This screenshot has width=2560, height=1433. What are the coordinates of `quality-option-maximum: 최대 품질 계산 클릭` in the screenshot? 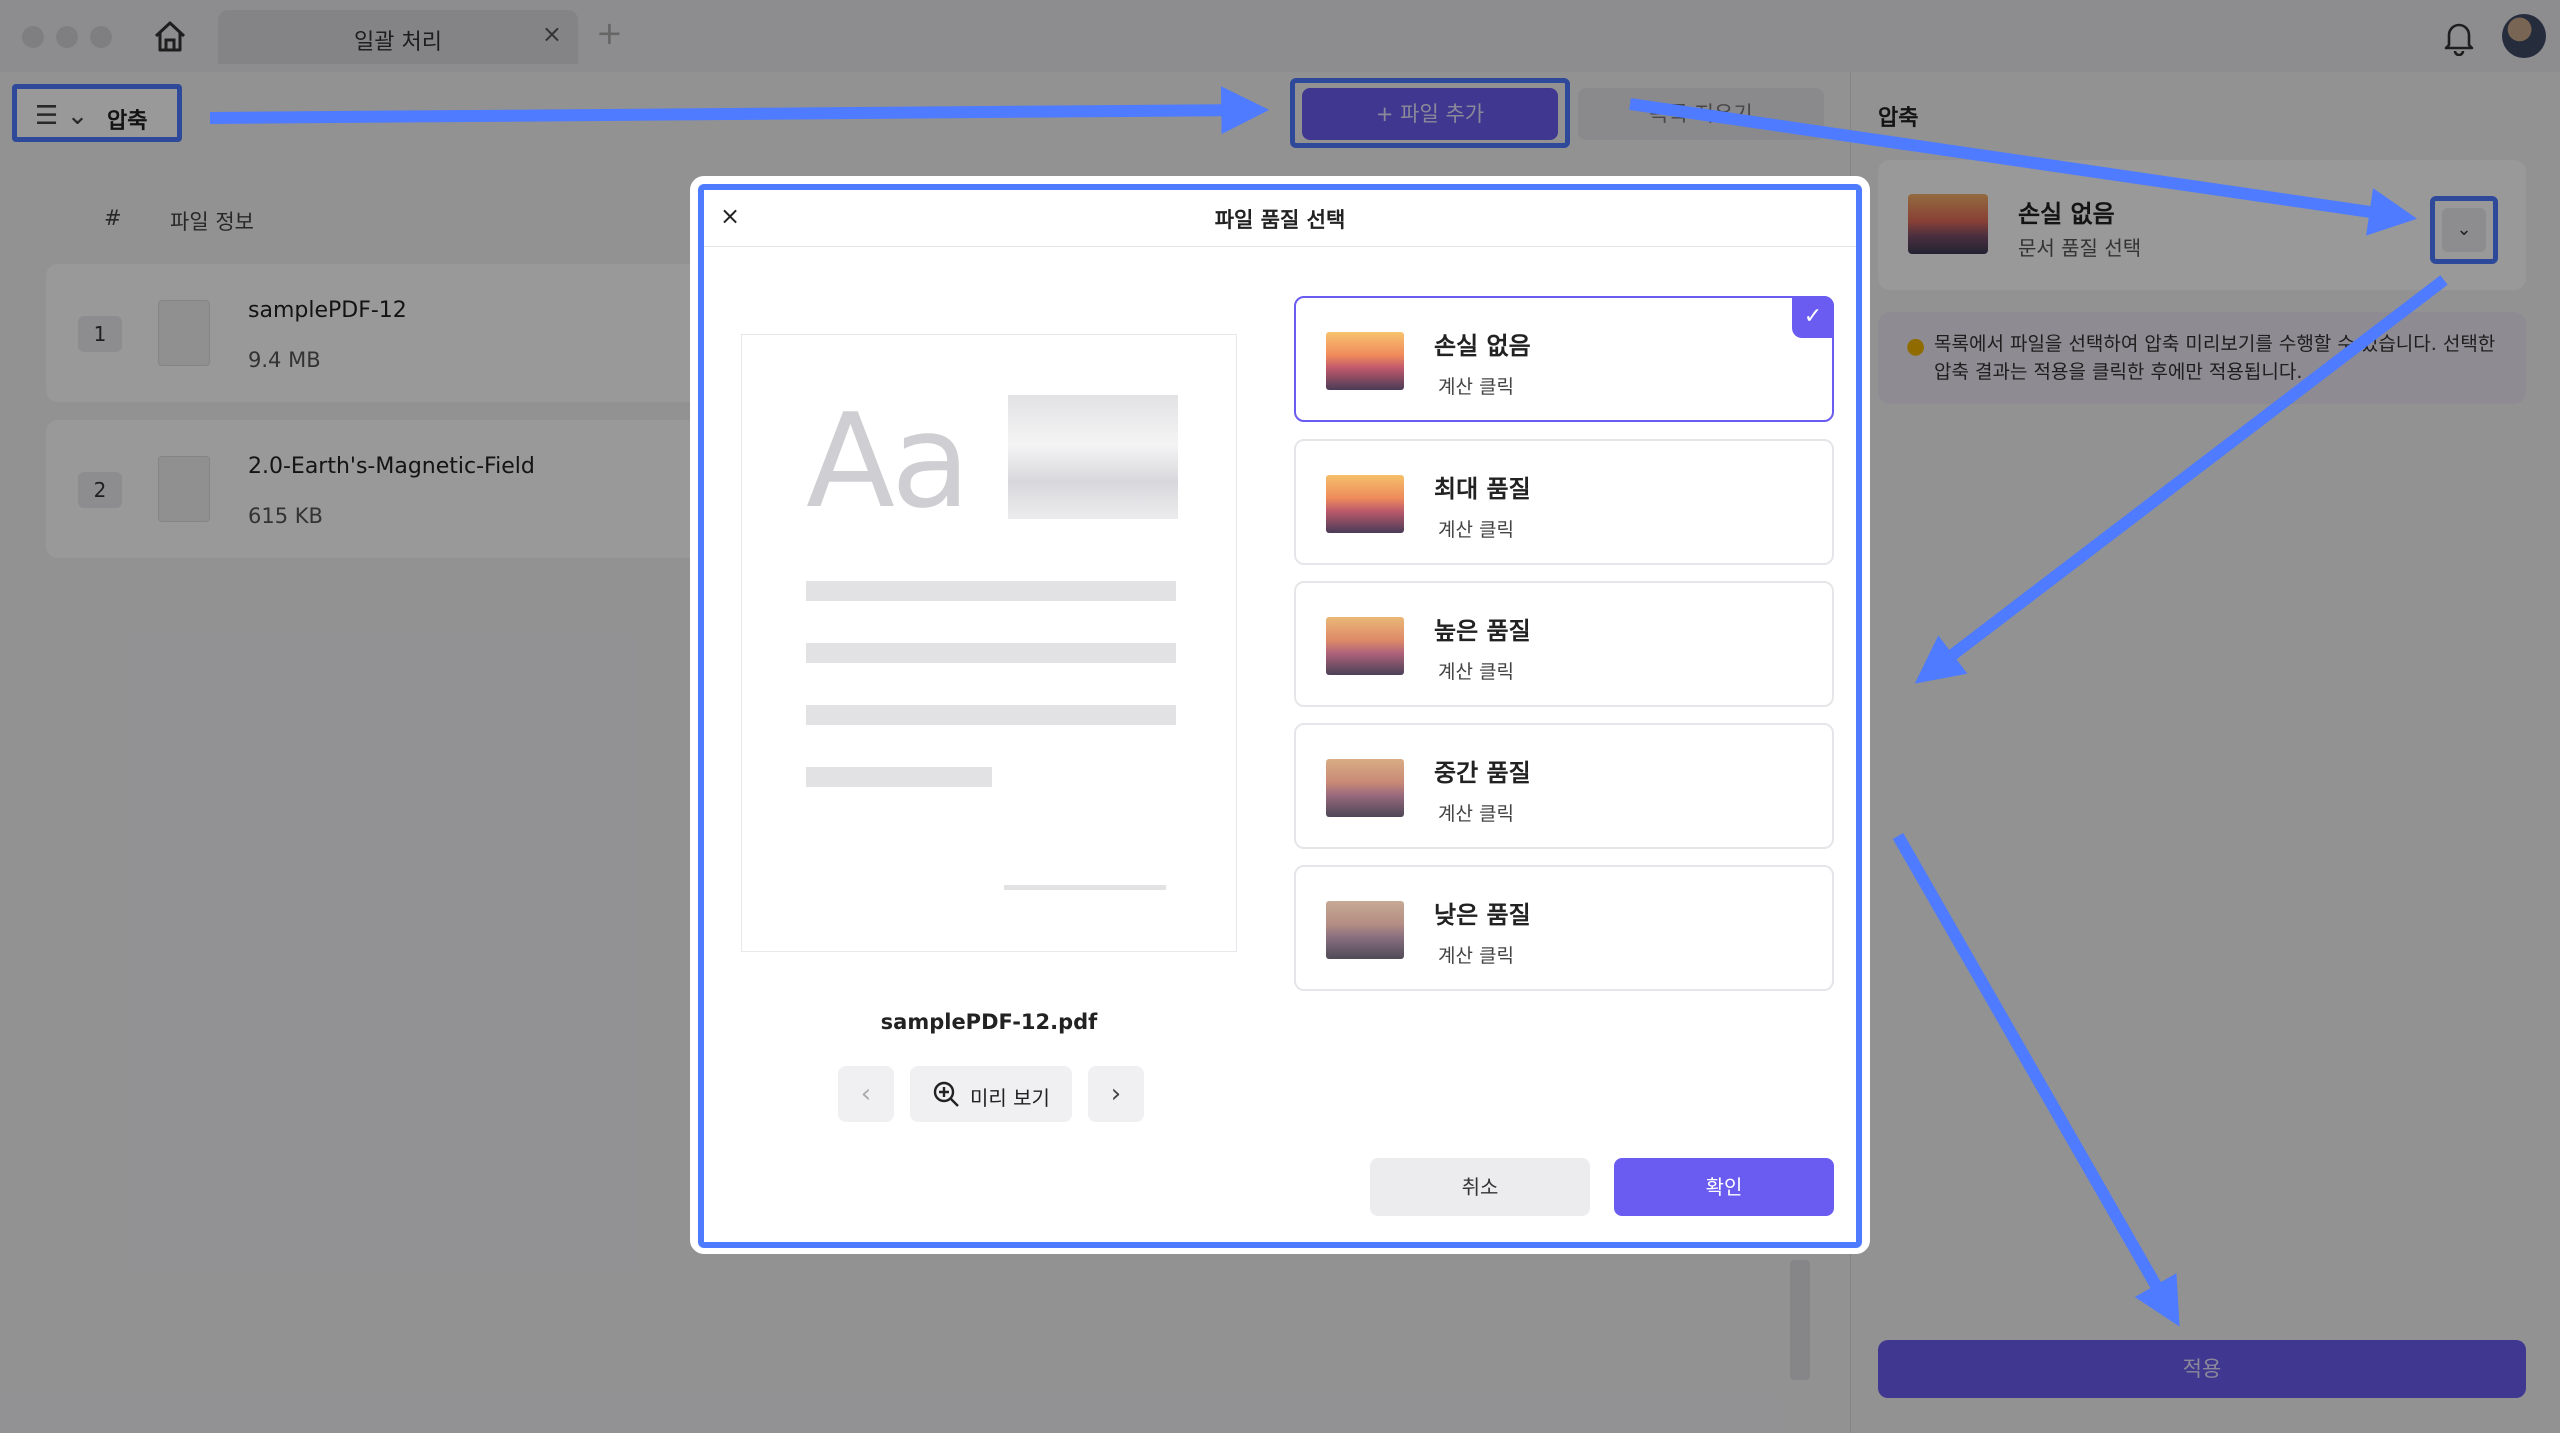 It's located at (1564, 502).